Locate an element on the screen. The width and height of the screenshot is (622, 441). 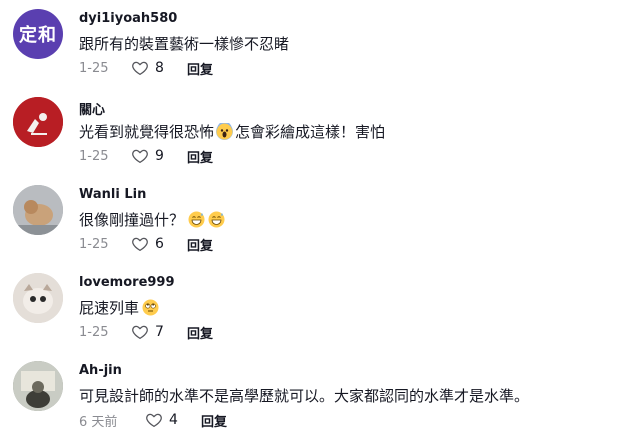
comment-text: 跟所有的裝置藝術一樣慘不忍睹 is located at coordinates (184, 43).